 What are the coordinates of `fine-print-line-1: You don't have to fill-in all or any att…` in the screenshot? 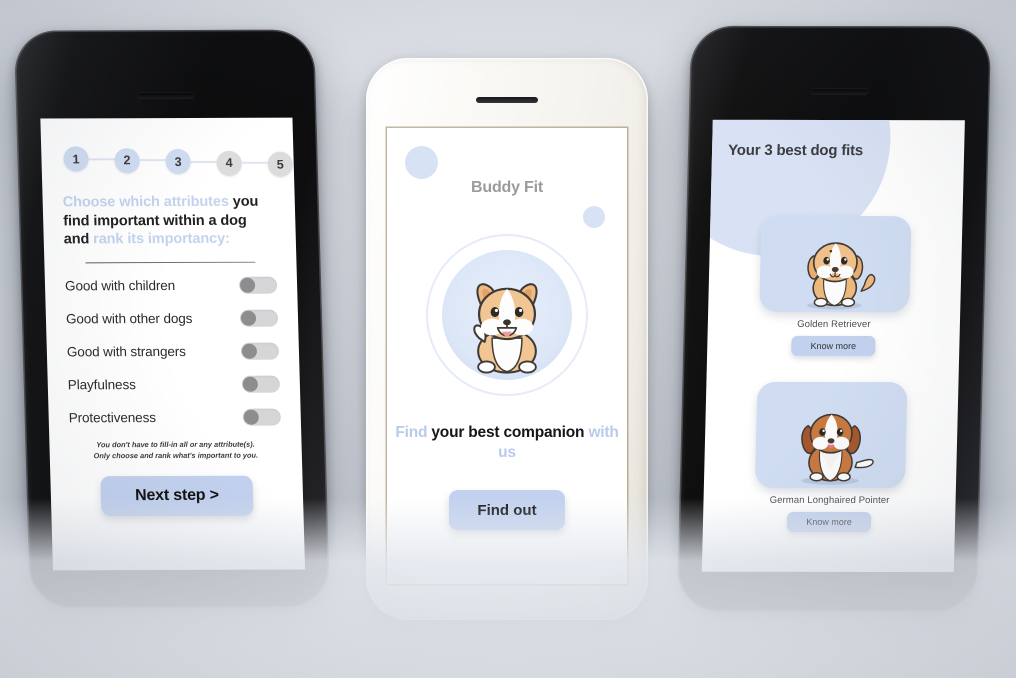 It's located at (175, 444).